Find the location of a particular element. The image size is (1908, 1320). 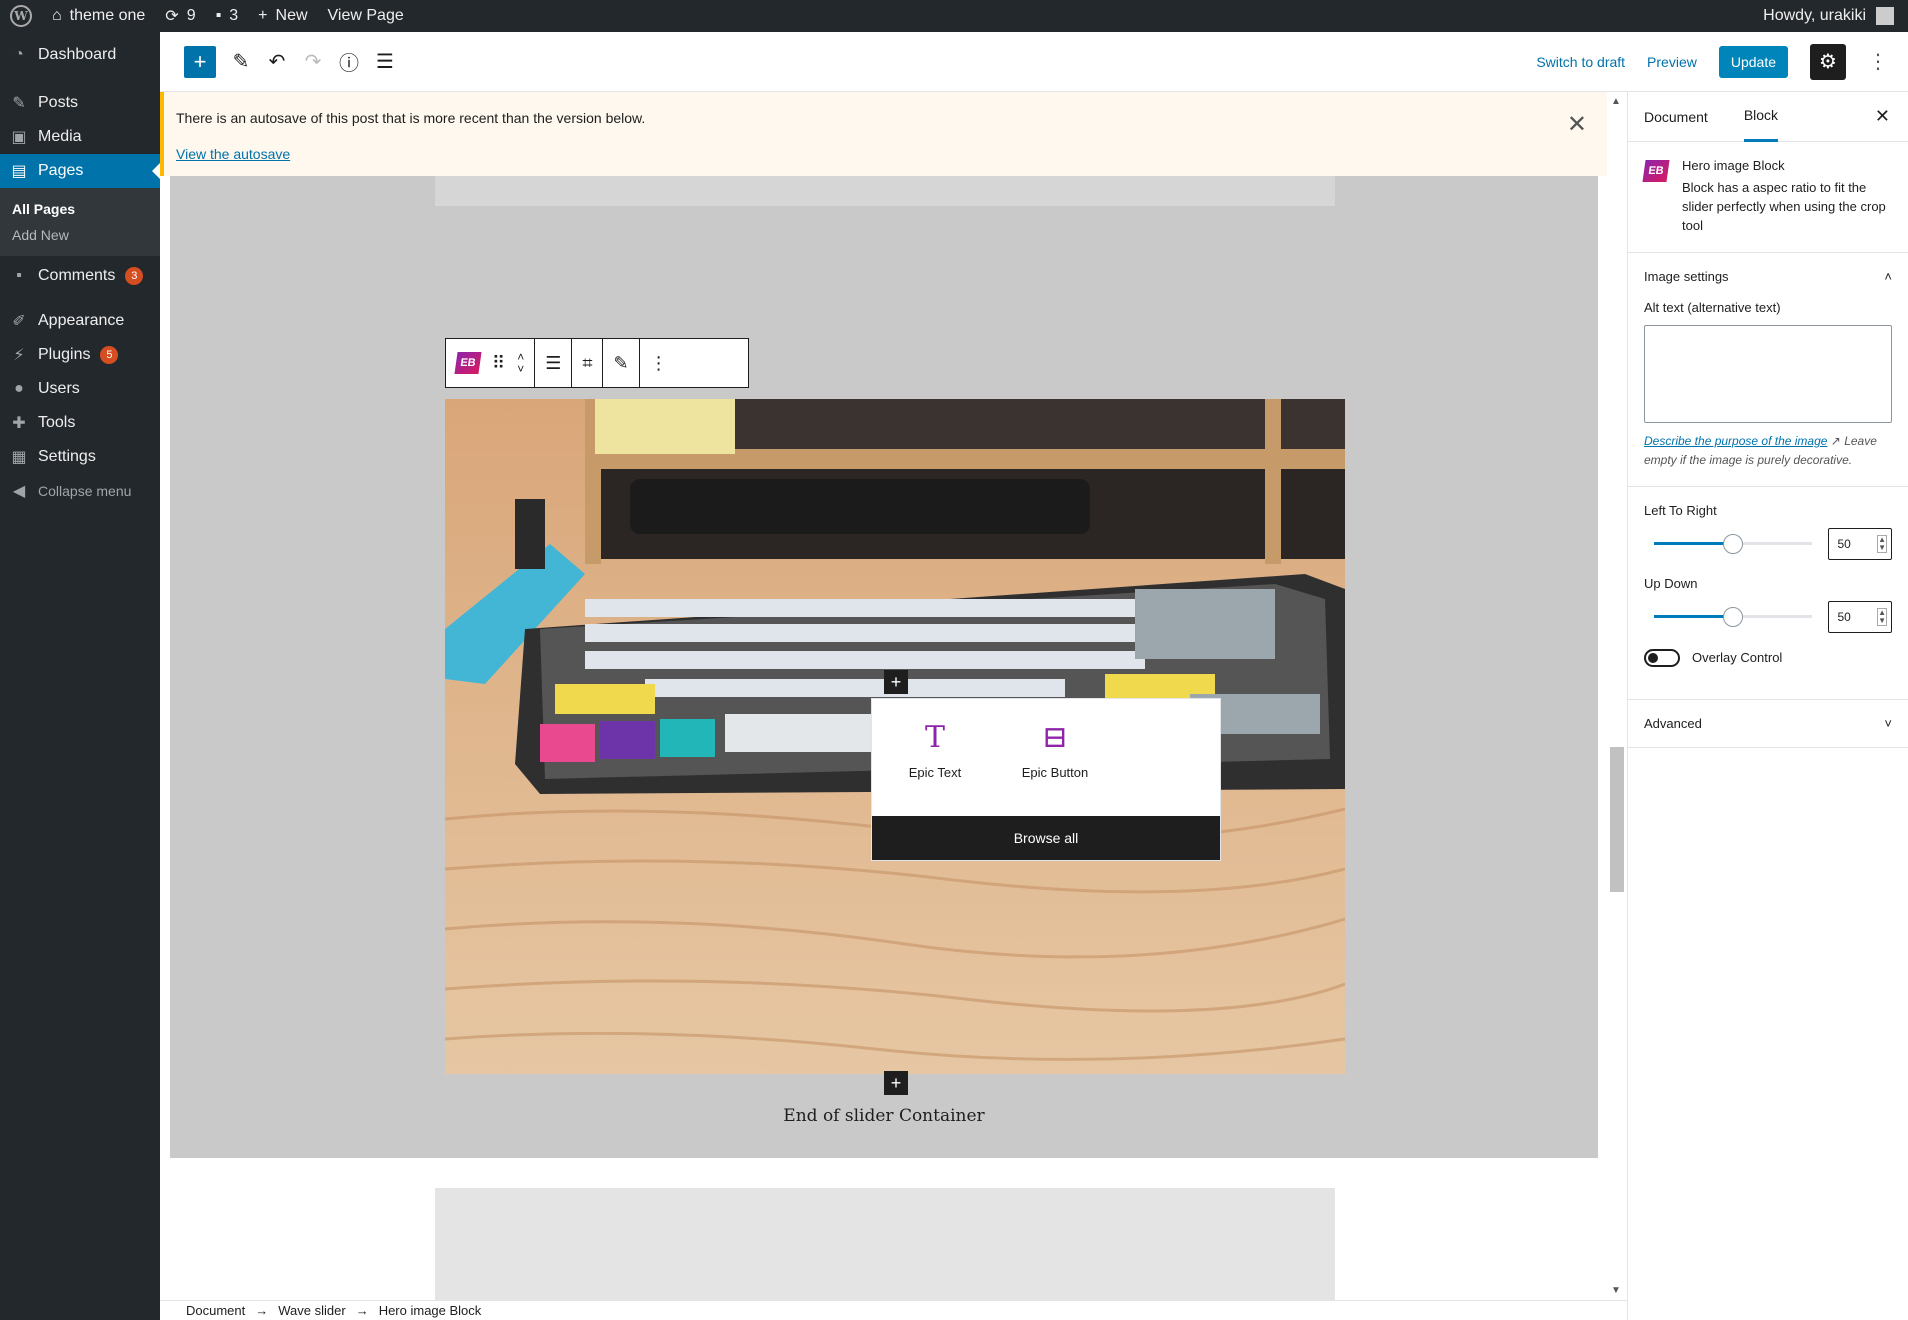

collapse-menu-button: ◀ Collapse menu is located at coordinates (80, 491).